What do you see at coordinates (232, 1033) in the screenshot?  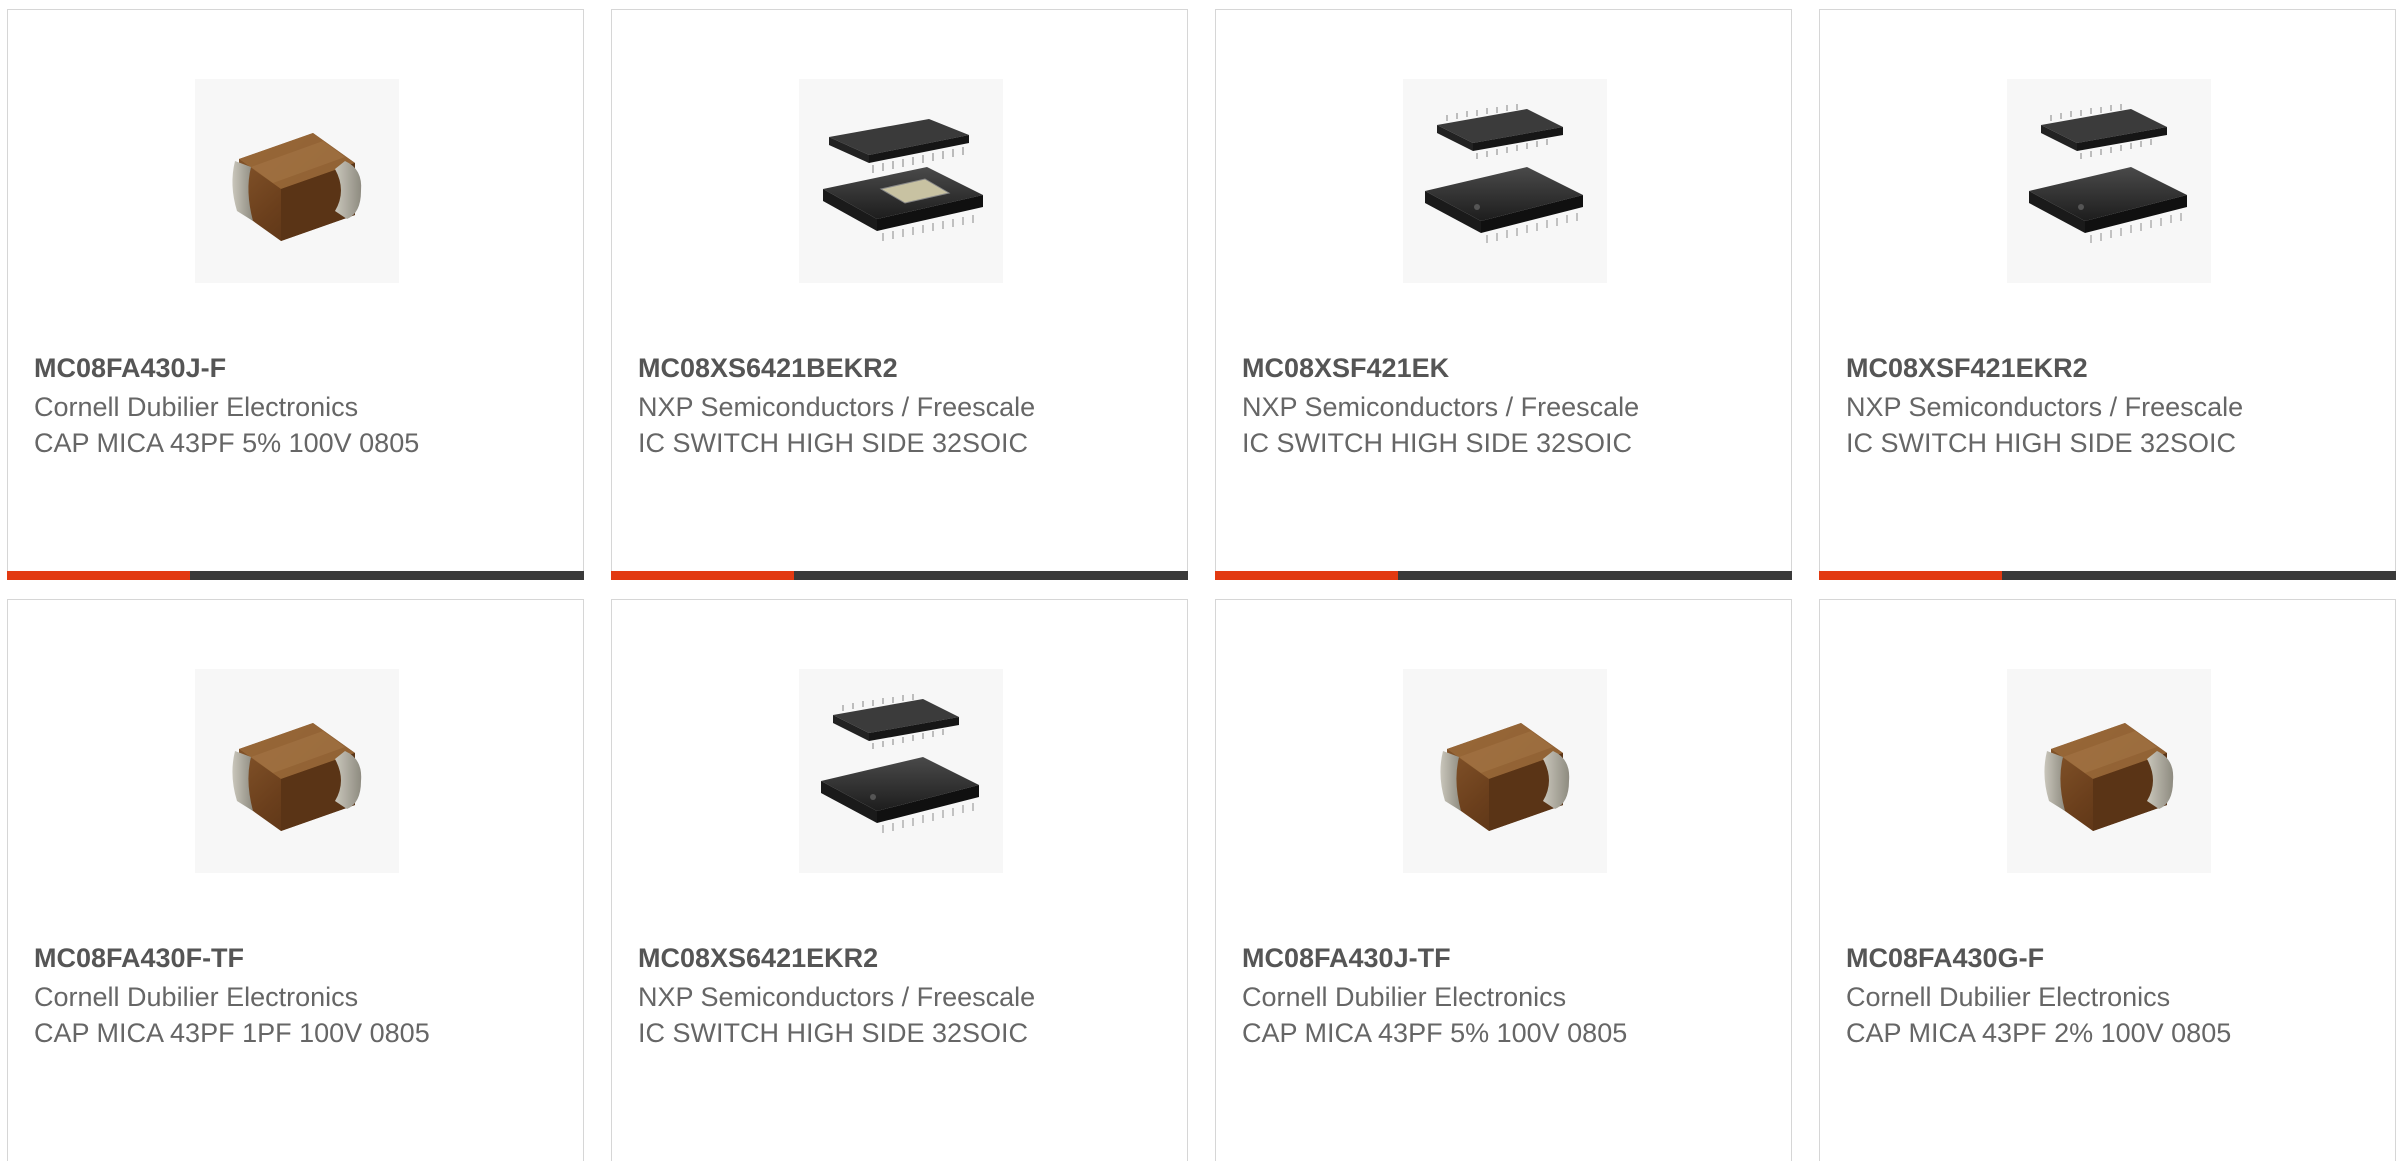 I see `product-description: CAP MICA 43PF 1PF 100V 0805` at bounding box center [232, 1033].